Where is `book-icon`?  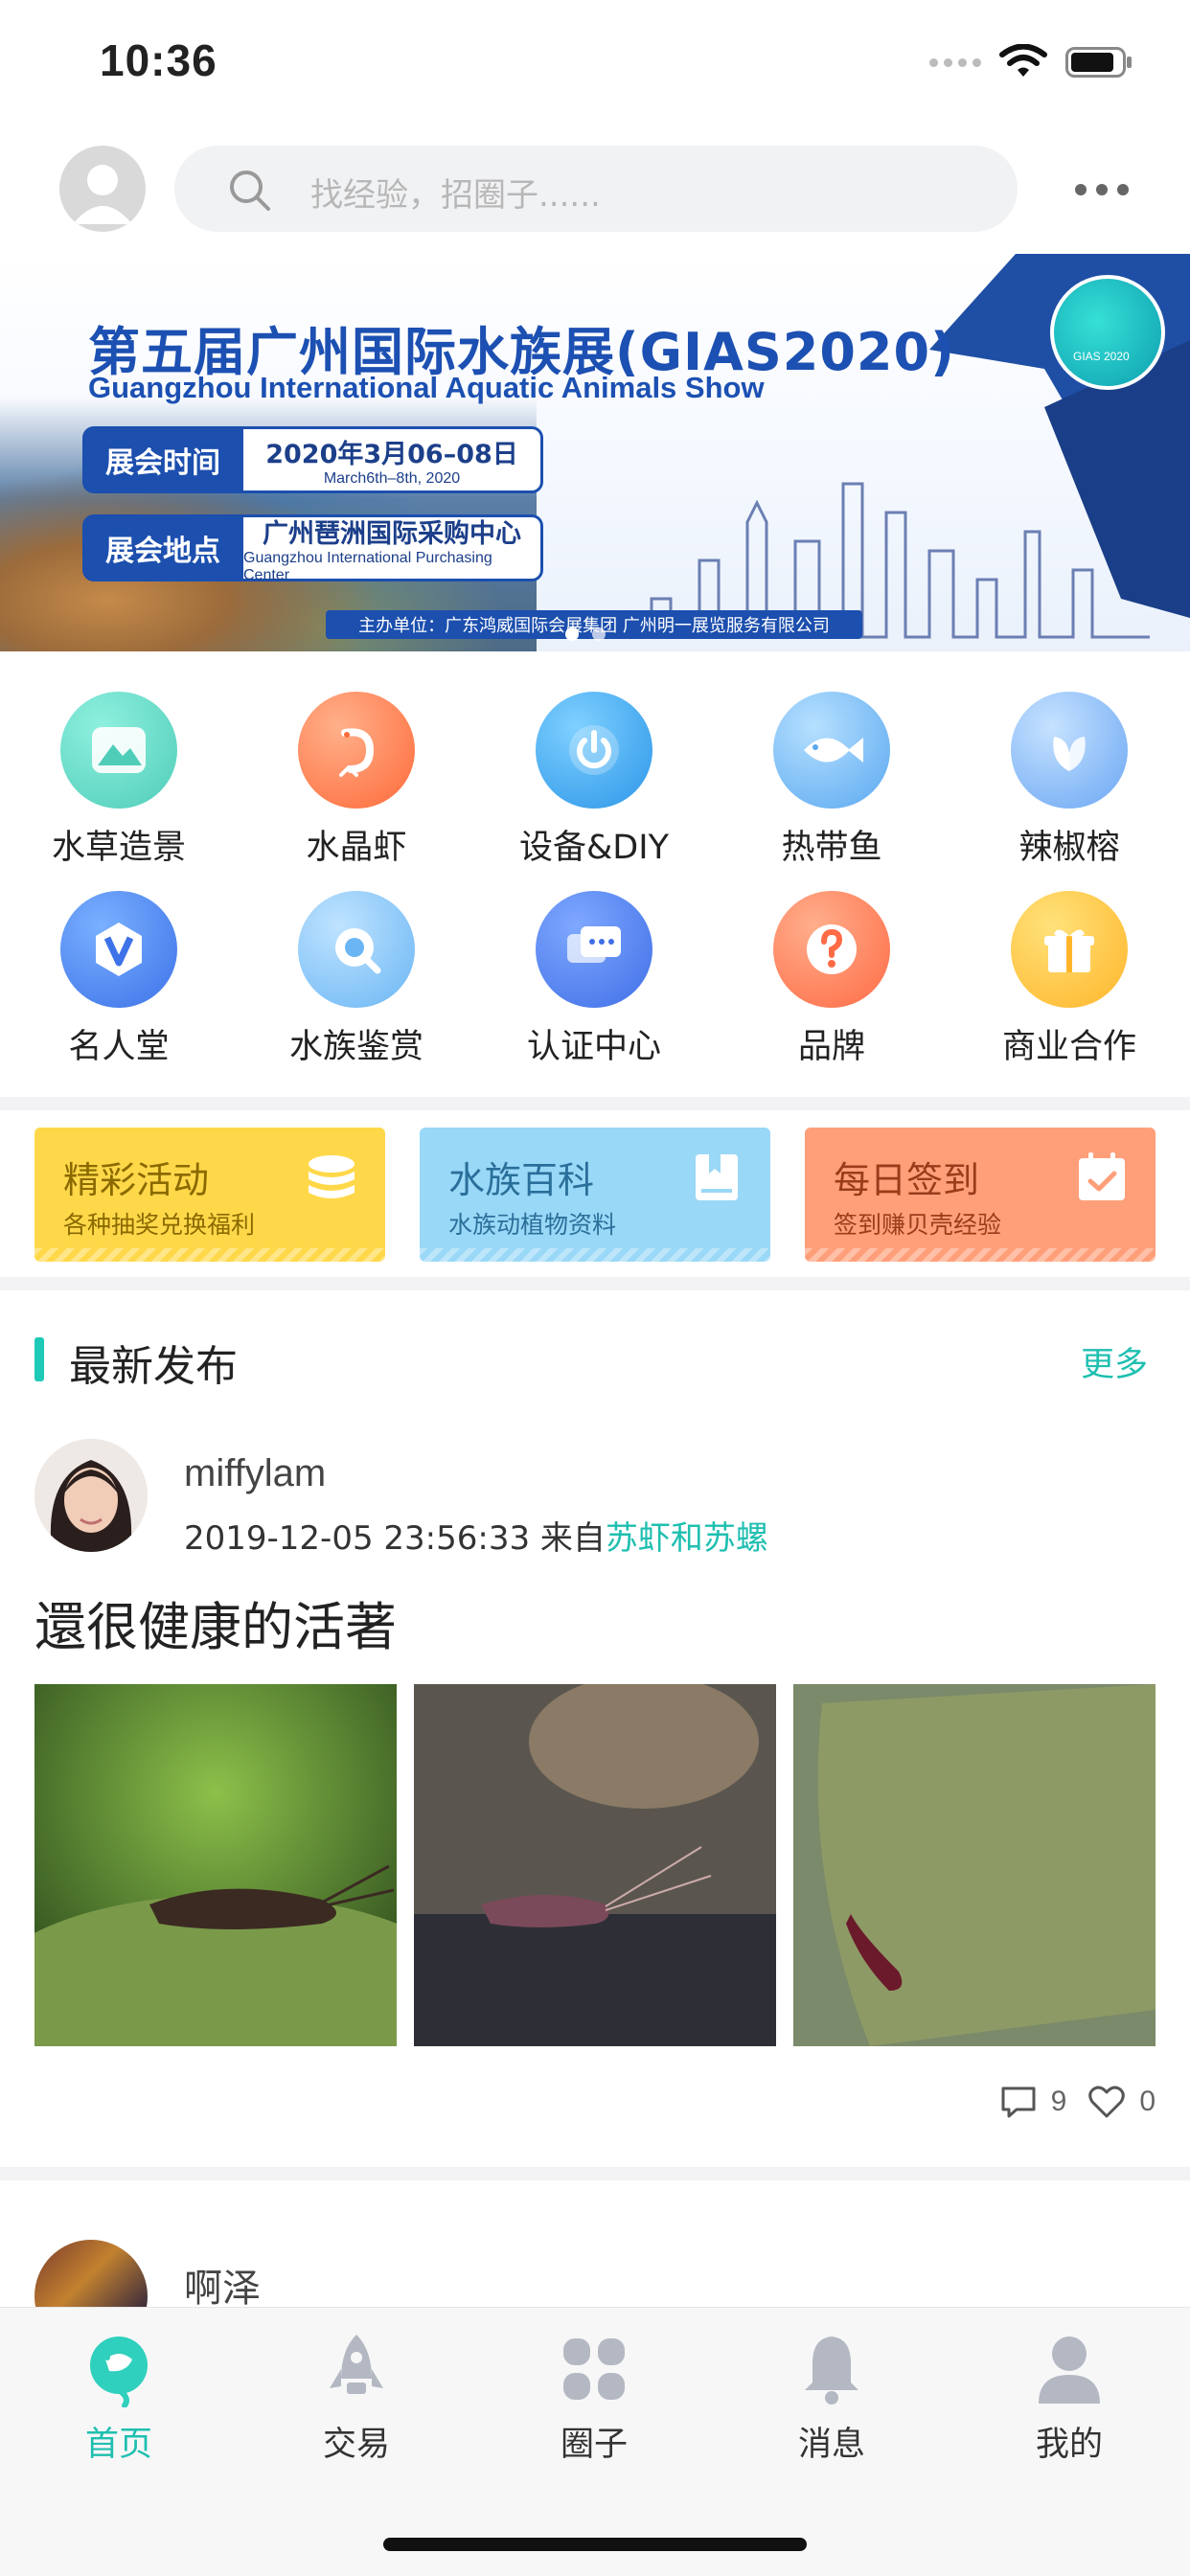
book-icon is located at coordinates (717, 1177).